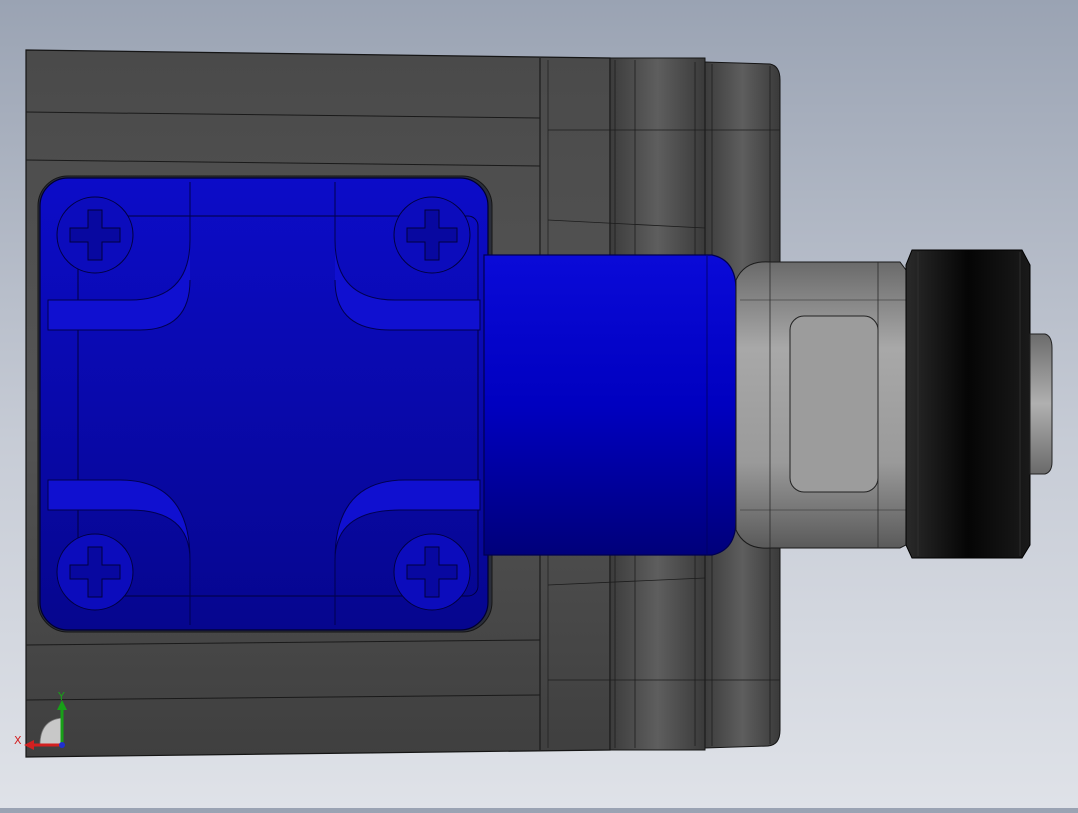 The image size is (1078, 813). What do you see at coordinates (1041, 404) in the screenshot?
I see `roller-shaft` at bounding box center [1041, 404].